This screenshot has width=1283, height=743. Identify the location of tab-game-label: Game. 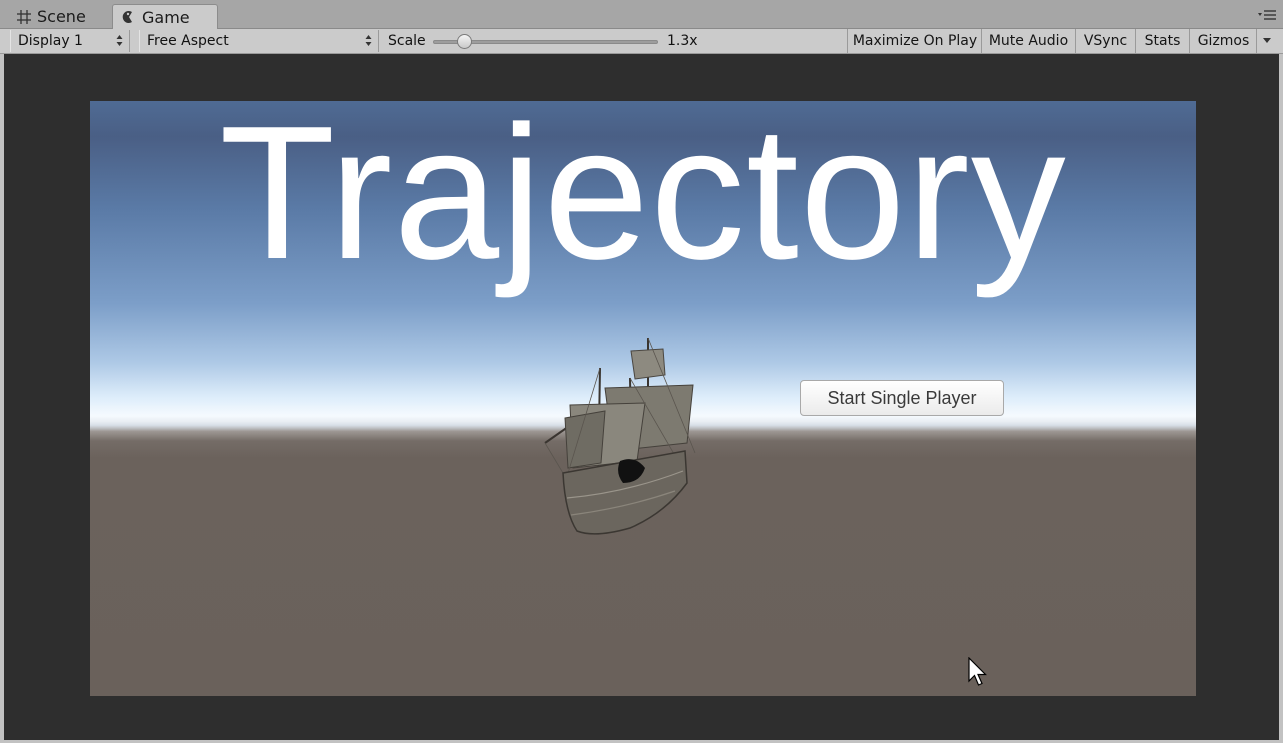
(166, 17).